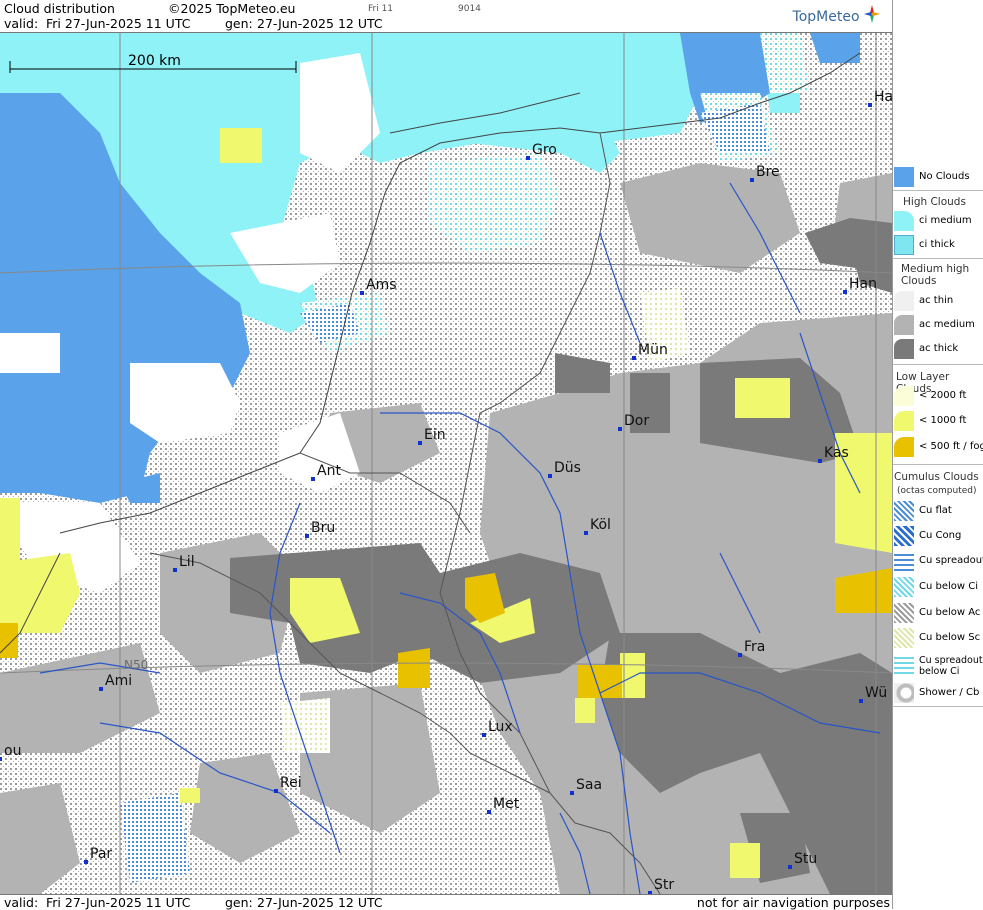  I want to click on city-label: Ami, so click(118, 681).